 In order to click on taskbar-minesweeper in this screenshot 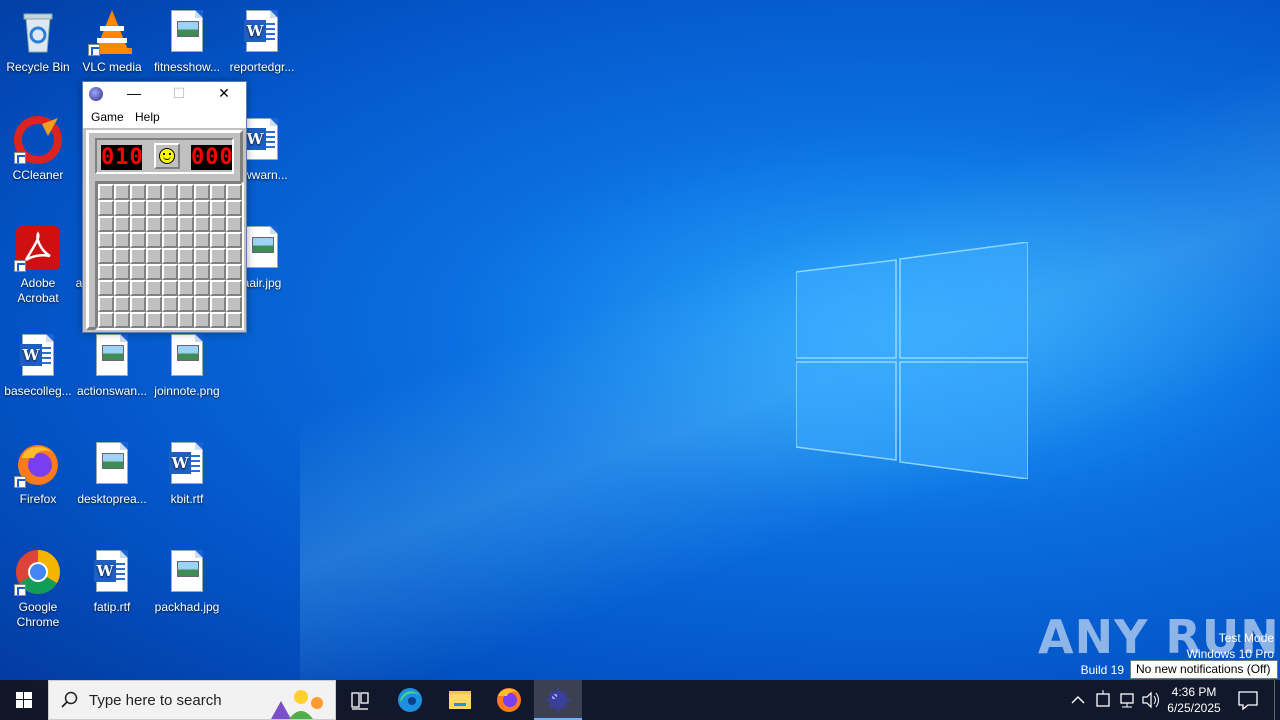, I will do `click(558, 700)`.